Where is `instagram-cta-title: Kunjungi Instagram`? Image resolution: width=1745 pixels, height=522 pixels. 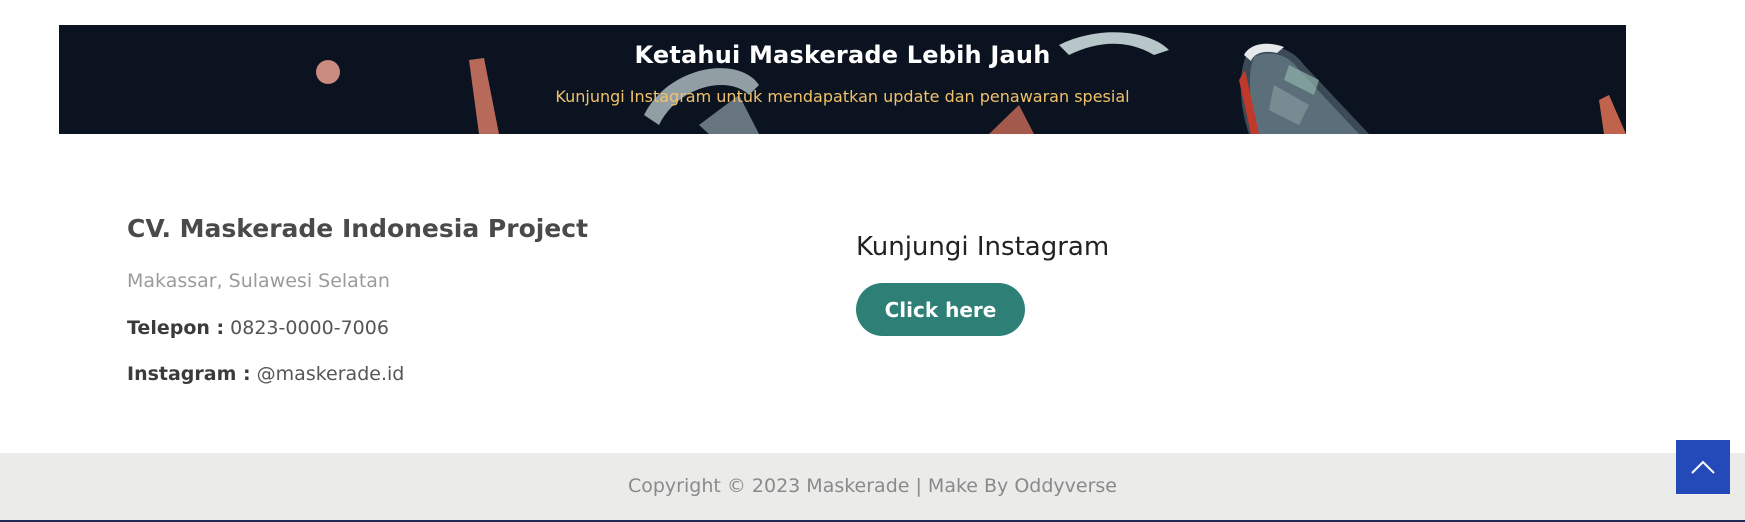 instagram-cta-title: Kunjungi Instagram is located at coordinates (983, 247).